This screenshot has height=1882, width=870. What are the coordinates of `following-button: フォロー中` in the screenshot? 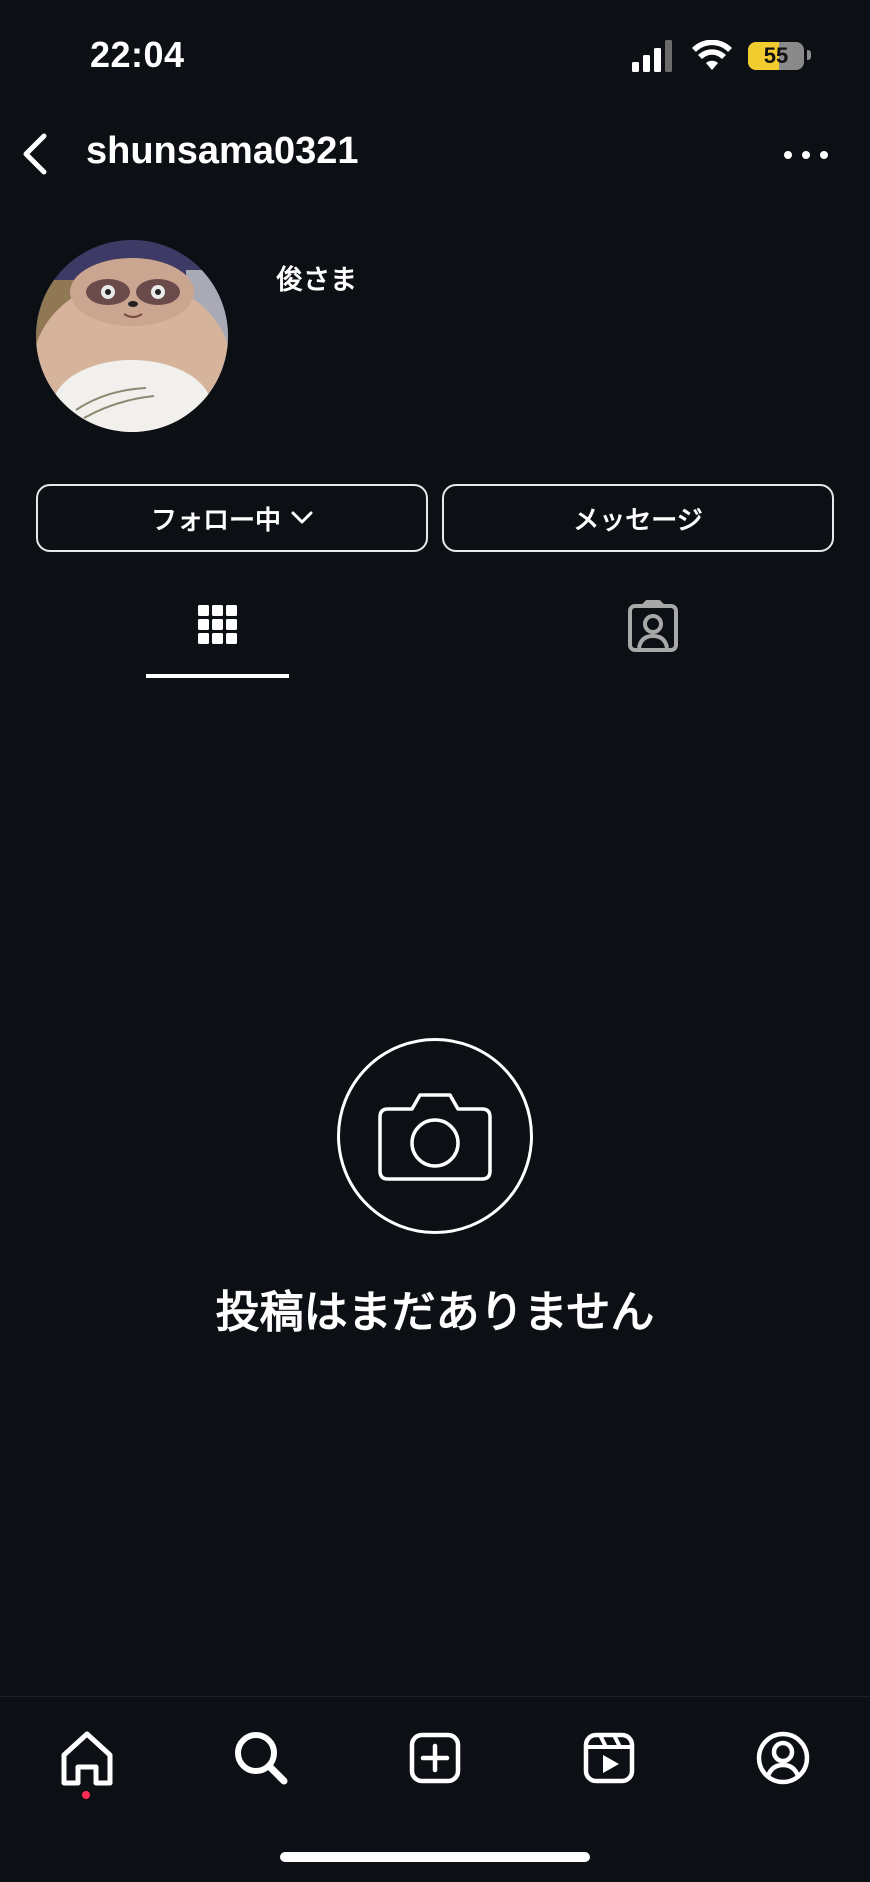 It's located at (232, 518).